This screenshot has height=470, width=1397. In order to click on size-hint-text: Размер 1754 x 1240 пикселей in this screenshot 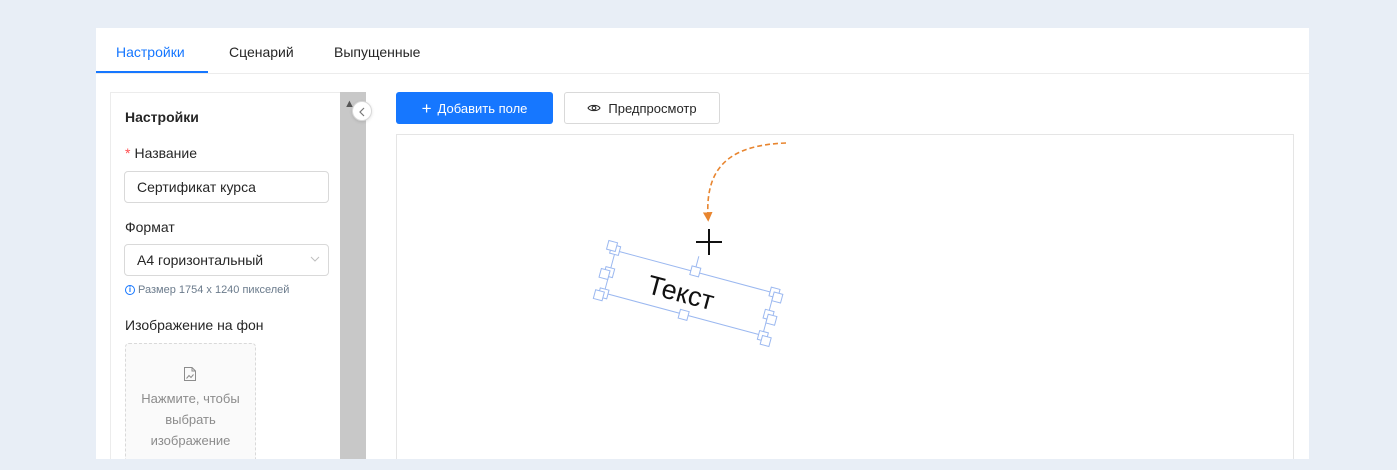, I will do `click(214, 290)`.